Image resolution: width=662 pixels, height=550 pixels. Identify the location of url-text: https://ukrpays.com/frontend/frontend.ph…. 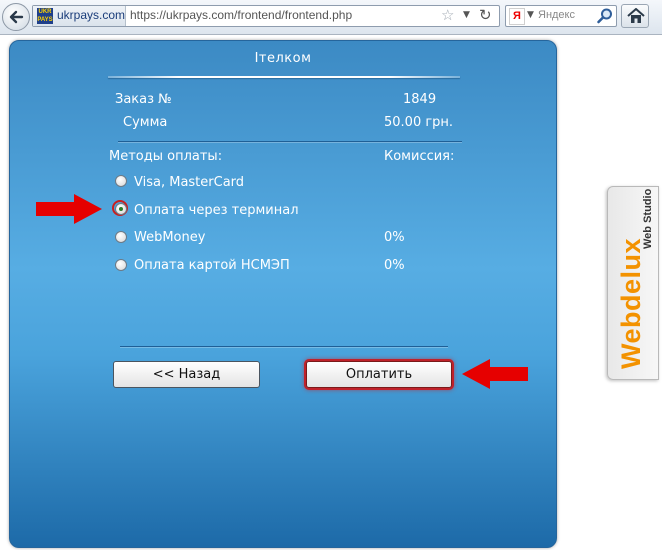
(241, 15).